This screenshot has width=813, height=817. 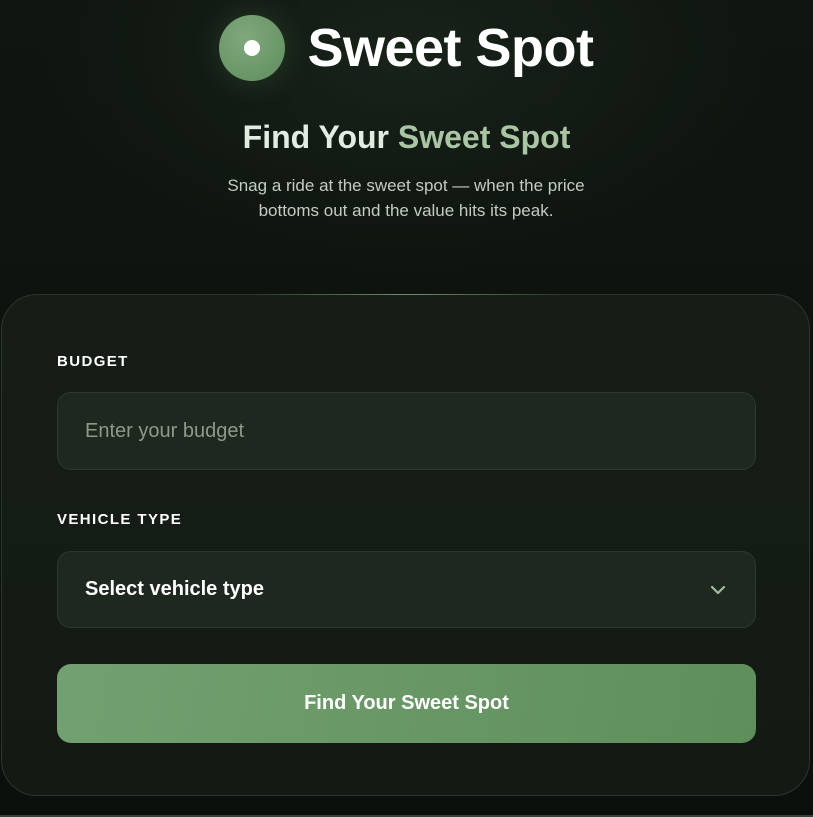 What do you see at coordinates (406, 703) in the screenshot?
I see `find-sweet-spot-button: Find Your Sweet Spot` at bounding box center [406, 703].